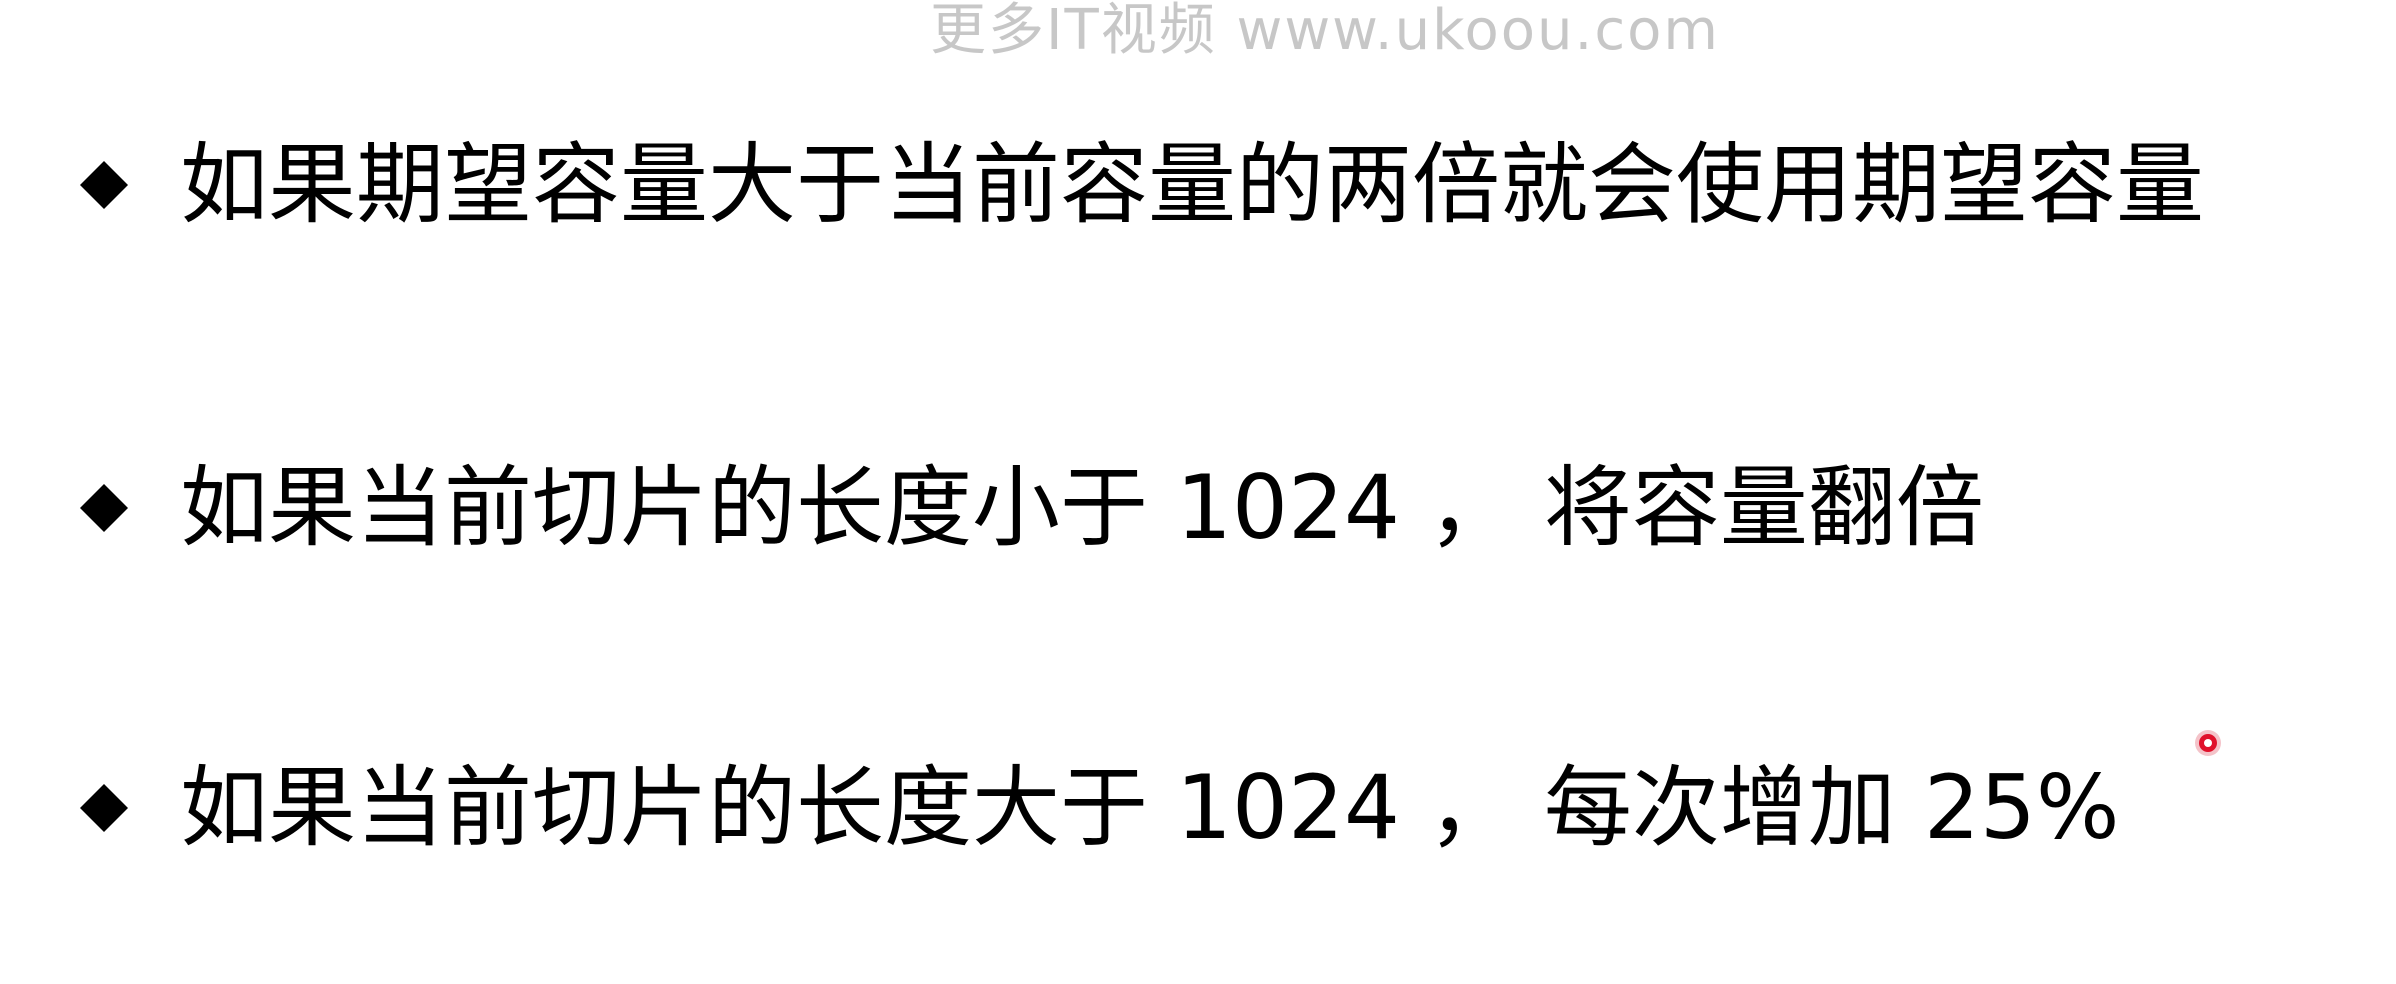  I want to click on bullet-item-1: 如果期望容量大于当前容量的两倍就会使用期望容量, so click(1141, 185).